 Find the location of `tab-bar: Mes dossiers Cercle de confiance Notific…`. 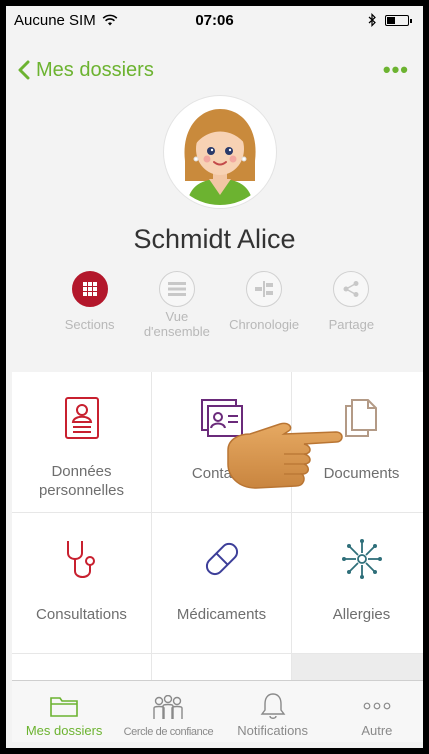

tab-bar: Mes dossiers Cercle de confiance Notific… is located at coordinates (217, 711).